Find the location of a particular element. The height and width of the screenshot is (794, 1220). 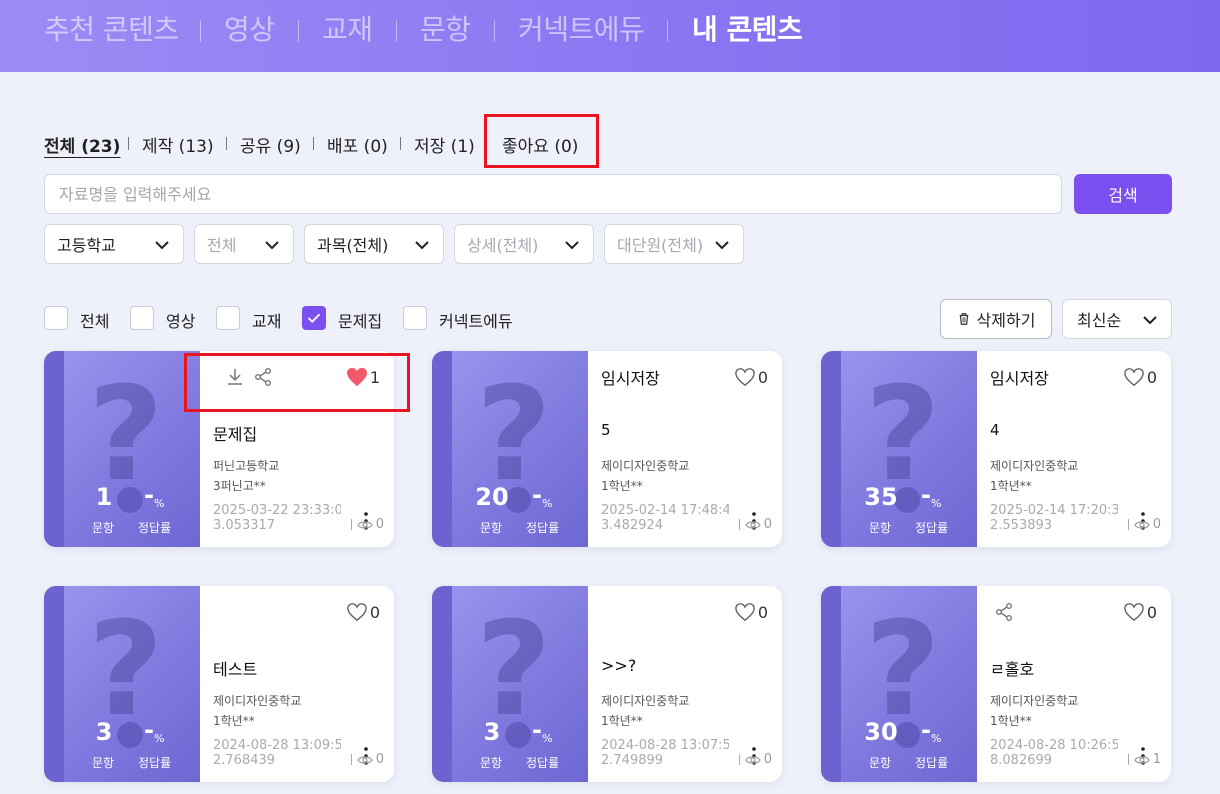

card-subtitle: 4 is located at coordinates (995, 430).